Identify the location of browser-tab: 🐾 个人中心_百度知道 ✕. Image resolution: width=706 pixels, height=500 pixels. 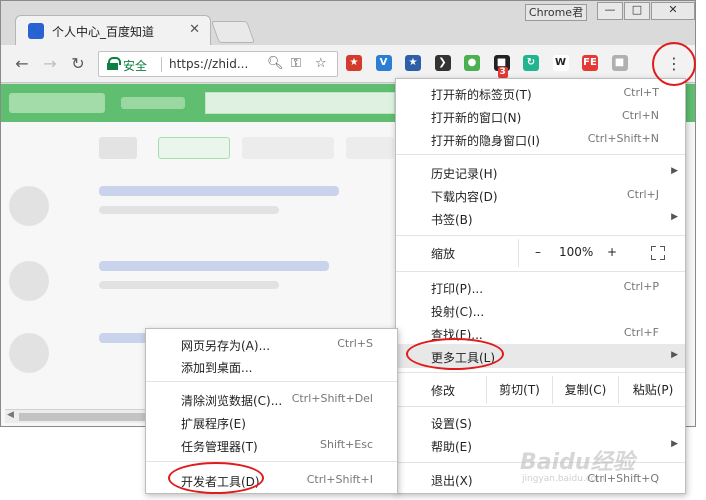
(113, 30).